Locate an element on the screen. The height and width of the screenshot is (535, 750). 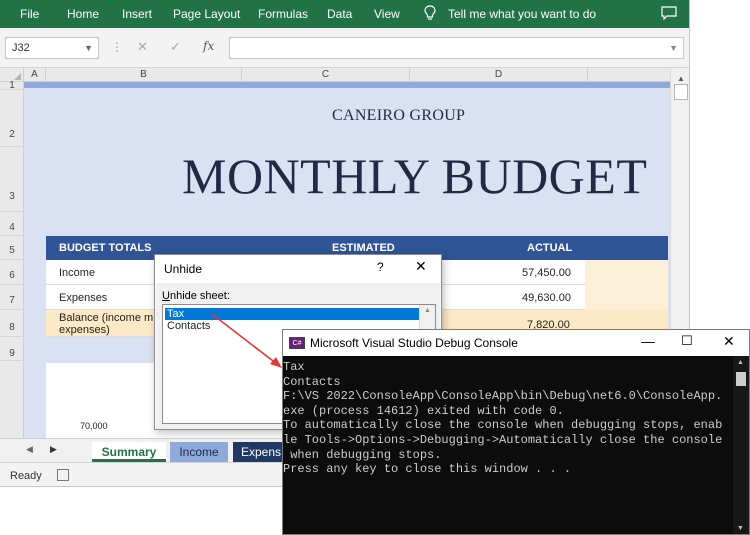
enter-check-icon: ✓ is located at coordinates (175, 47).